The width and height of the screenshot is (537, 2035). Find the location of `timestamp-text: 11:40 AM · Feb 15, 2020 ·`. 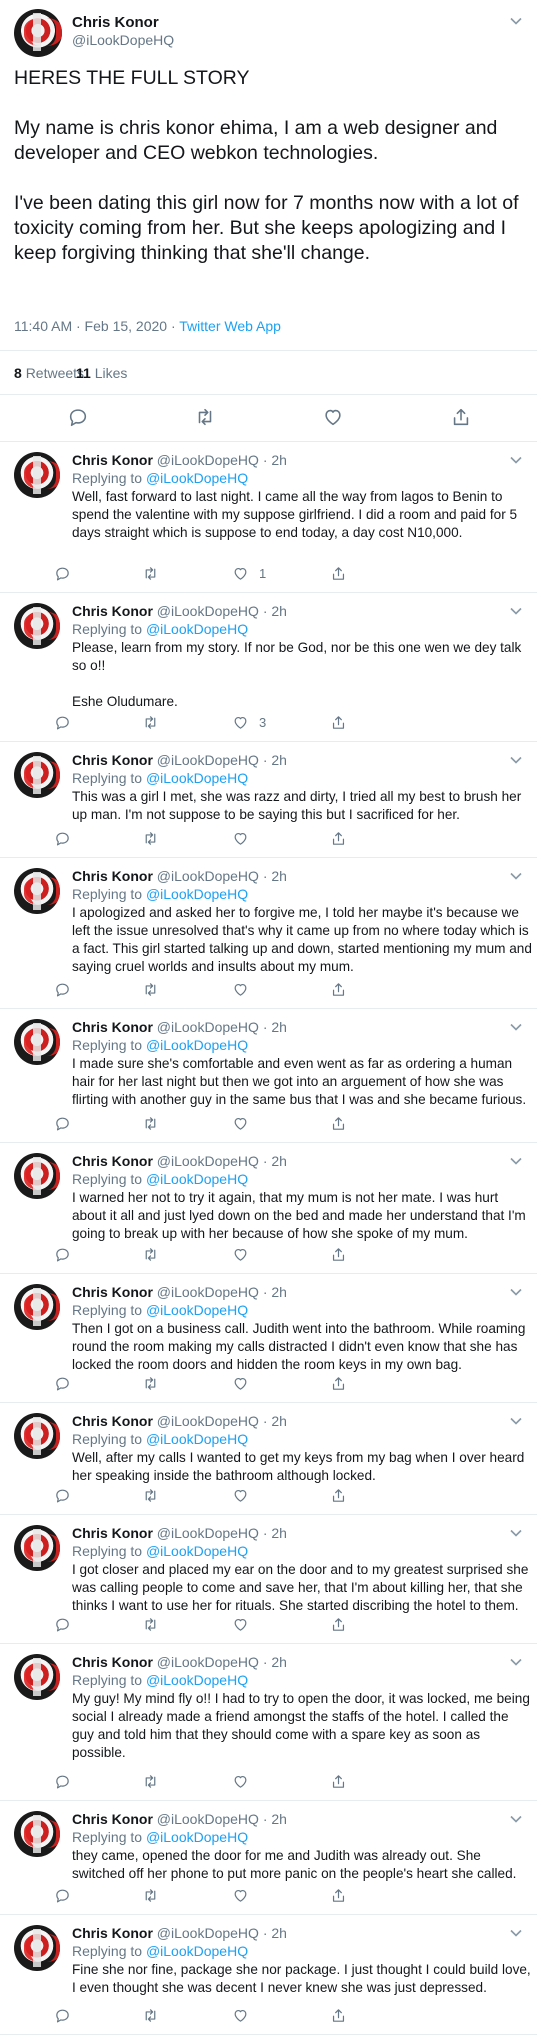

timestamp-text: 11:40 AM · Feb 15, 2020 · is located at coordinates (96, 326).